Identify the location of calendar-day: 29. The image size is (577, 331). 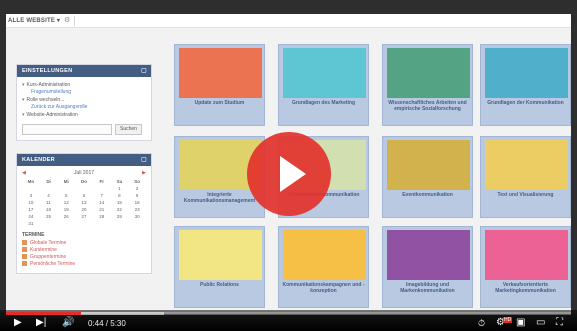
(120, 216).